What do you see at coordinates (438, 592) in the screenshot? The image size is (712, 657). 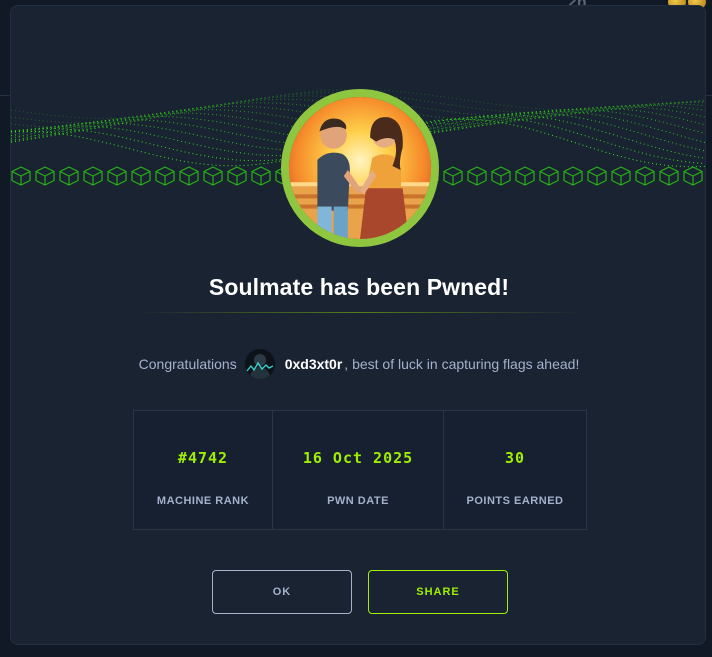 I see `share-button: SHARE` at bounding box center [438, 592].